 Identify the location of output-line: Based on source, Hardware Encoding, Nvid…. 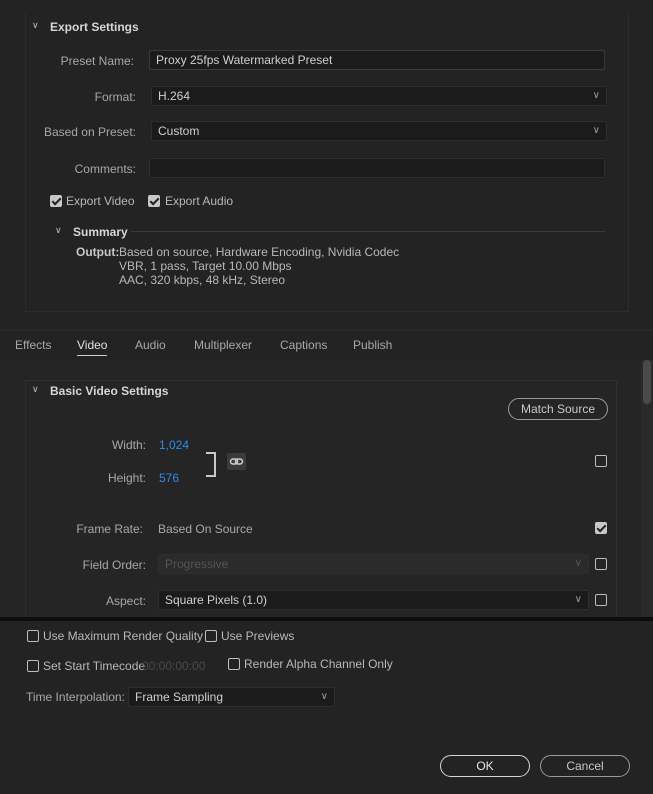
(259, 252).